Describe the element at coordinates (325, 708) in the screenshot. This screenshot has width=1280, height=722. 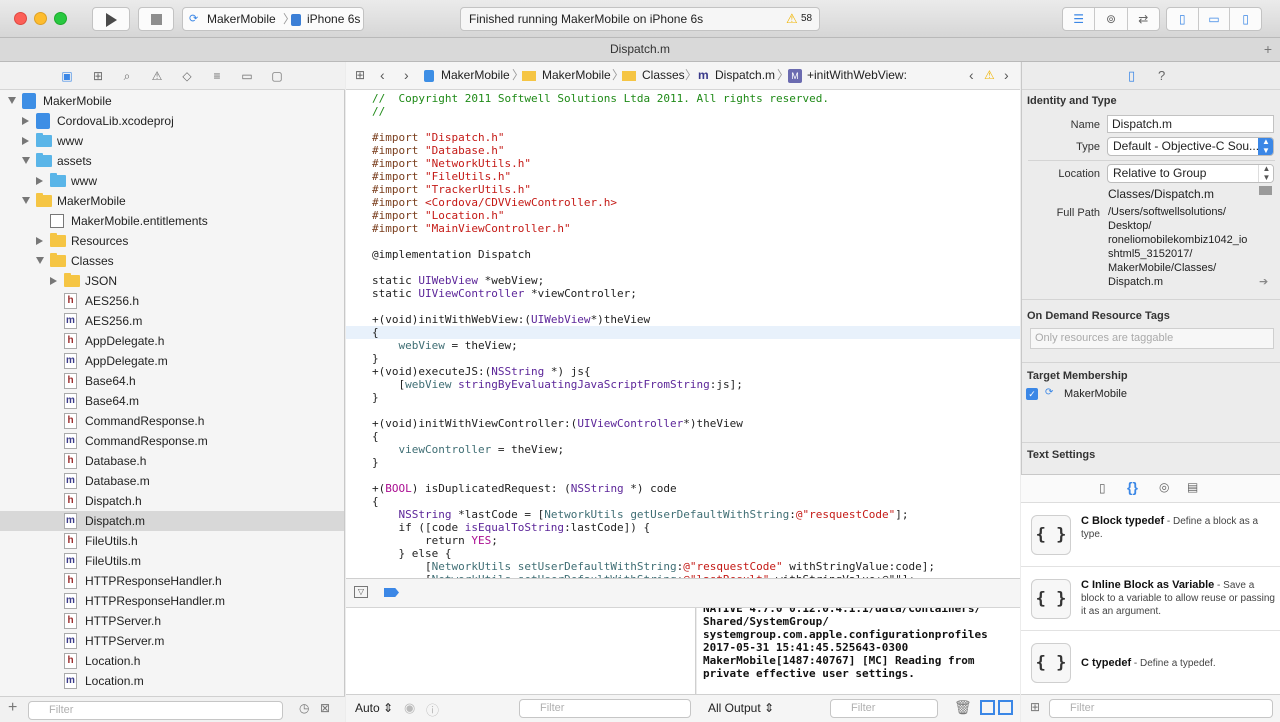
I see `filter-options-icon: ⊠` at that location.